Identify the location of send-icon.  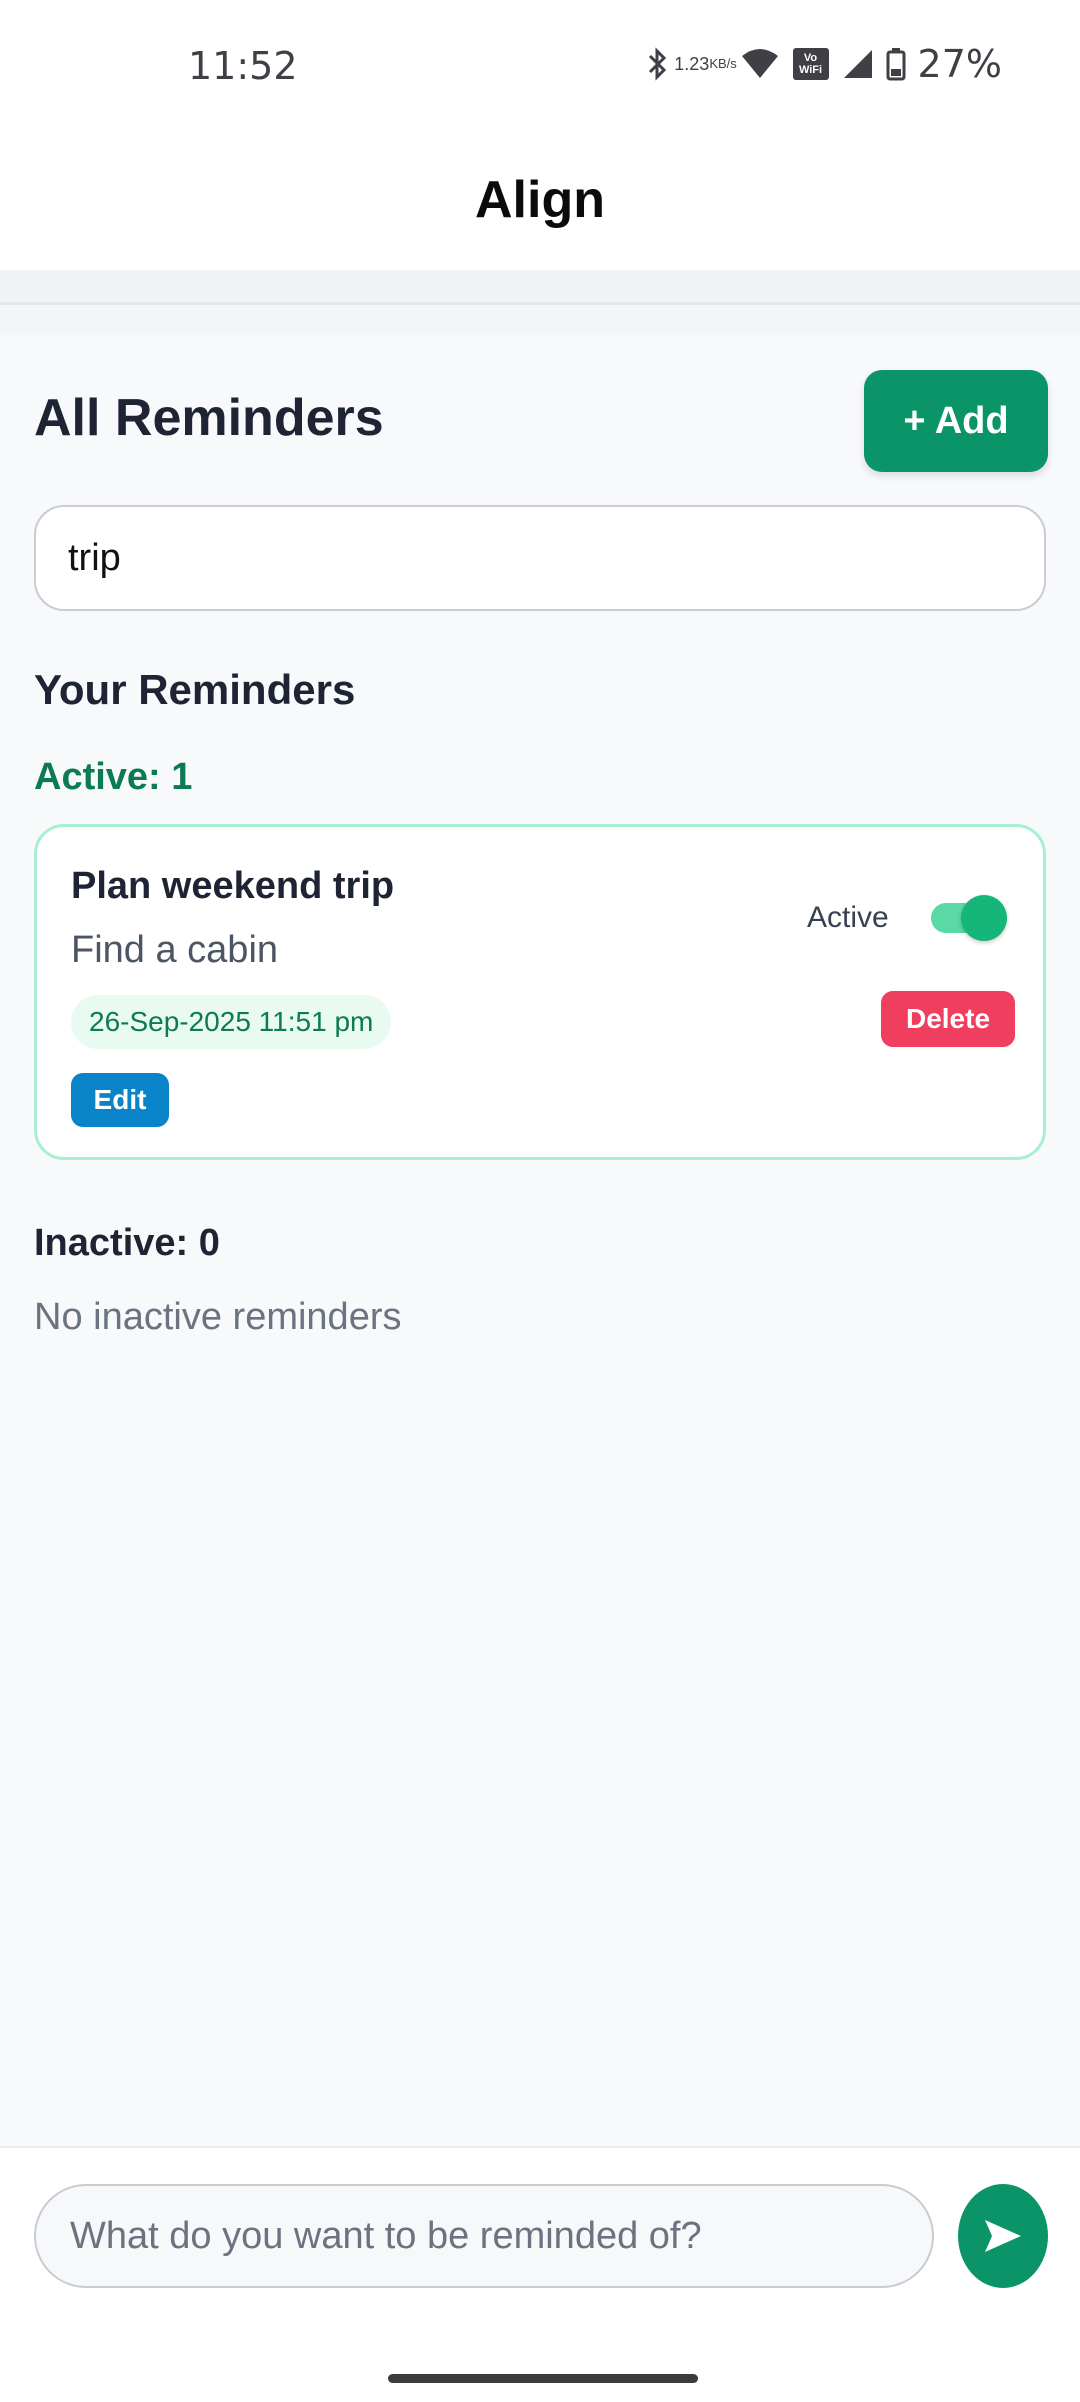
(1003, 2236).